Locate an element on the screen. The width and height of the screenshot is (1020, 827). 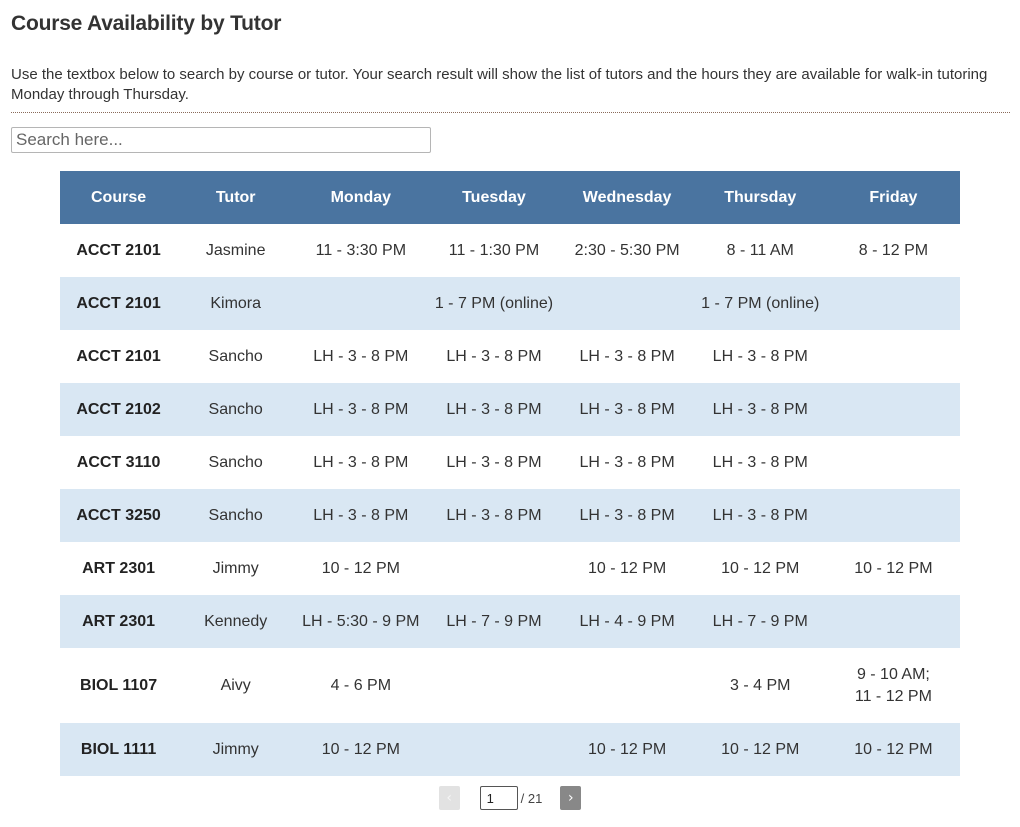
friday-cell: 8 - 12 PM is located at coordinates (893, 250).